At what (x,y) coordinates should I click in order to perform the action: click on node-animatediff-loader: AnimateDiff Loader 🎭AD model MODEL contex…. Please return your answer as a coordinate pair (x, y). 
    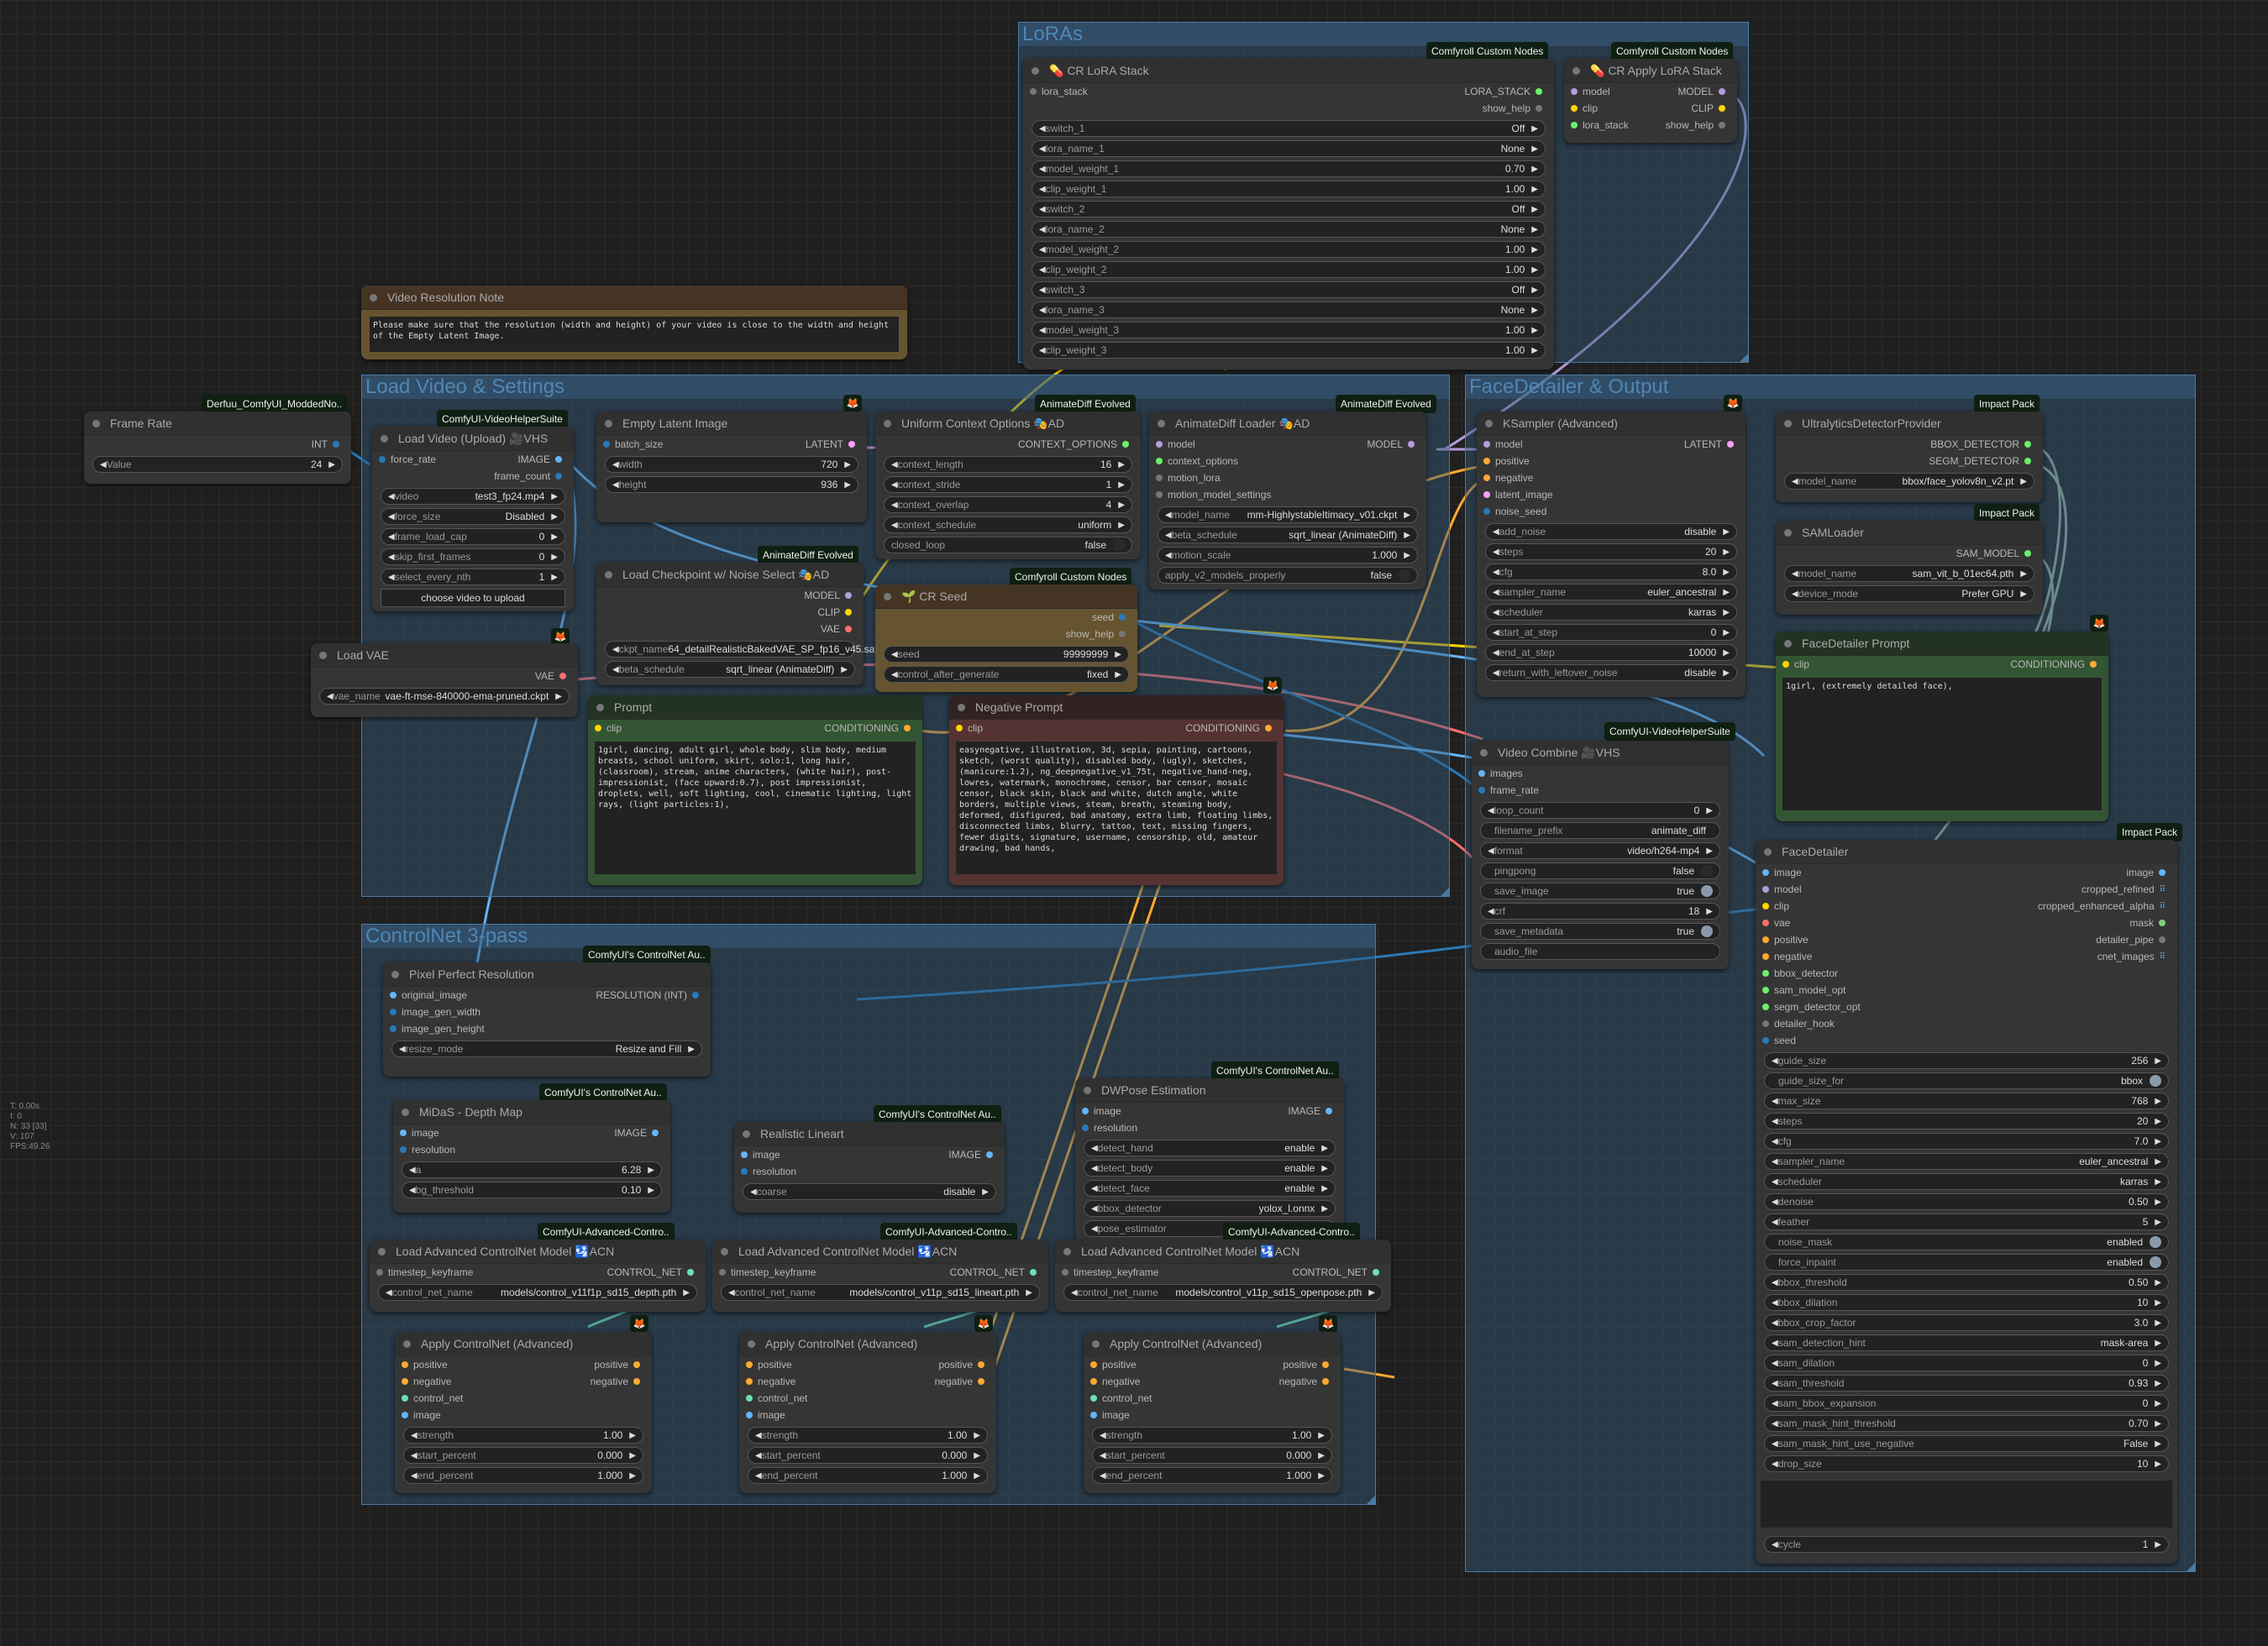
    Looking at the image, I should click on (1287, 501).